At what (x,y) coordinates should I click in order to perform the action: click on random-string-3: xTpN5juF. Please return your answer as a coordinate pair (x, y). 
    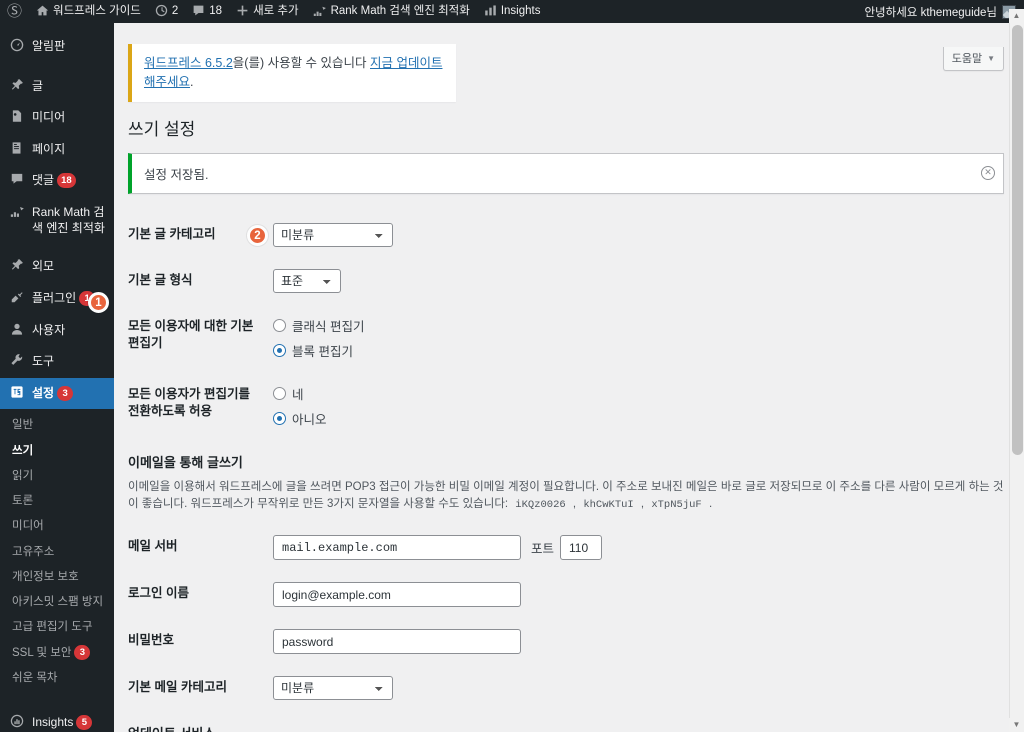
    Looking at the image, I should click on (676, 505).